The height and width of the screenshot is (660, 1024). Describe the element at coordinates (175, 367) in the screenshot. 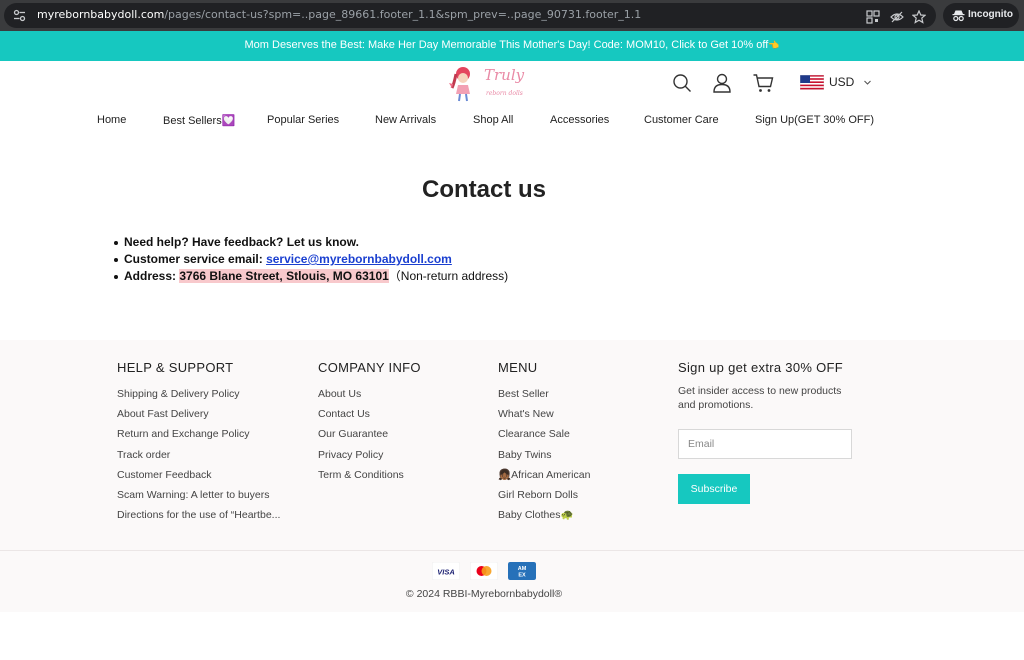

I see `footer-help-title: HELP & SUPPORT` at that location.